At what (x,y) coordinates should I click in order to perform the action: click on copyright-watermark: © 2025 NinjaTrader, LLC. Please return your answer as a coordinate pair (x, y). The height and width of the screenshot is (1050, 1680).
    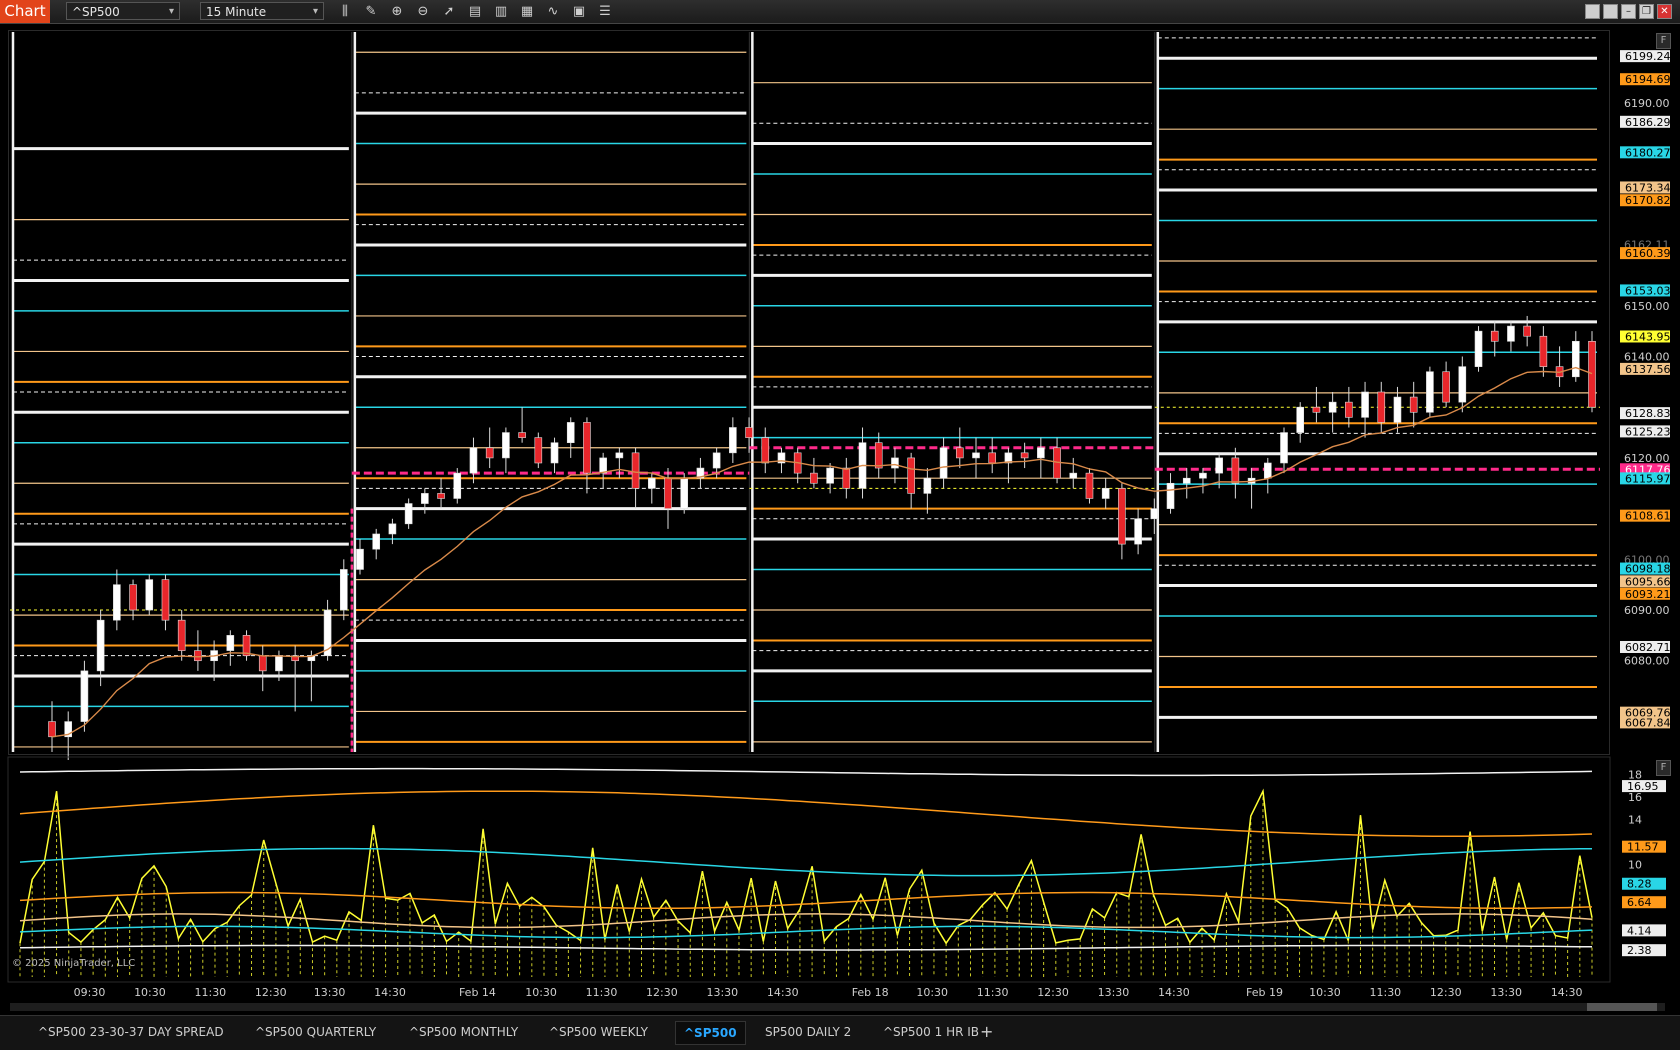
    Looking at the image, I should click on (74, 963).